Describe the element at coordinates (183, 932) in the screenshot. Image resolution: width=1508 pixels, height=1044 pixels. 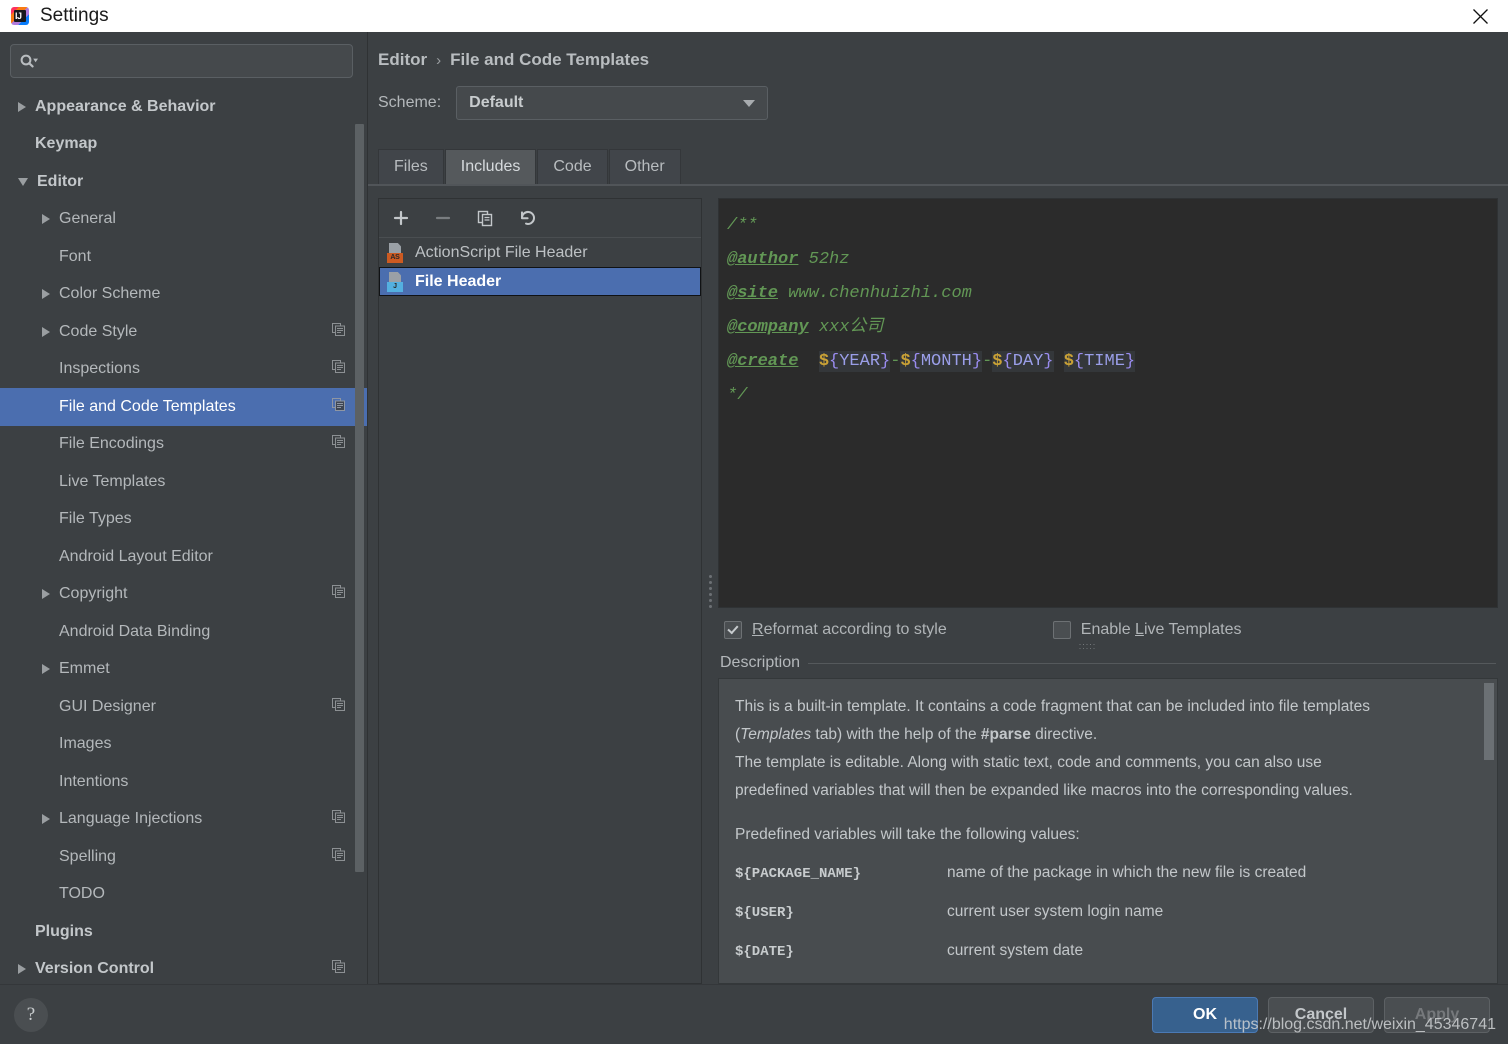
I see `sidebar-item-plugins: Plugins` at that location.